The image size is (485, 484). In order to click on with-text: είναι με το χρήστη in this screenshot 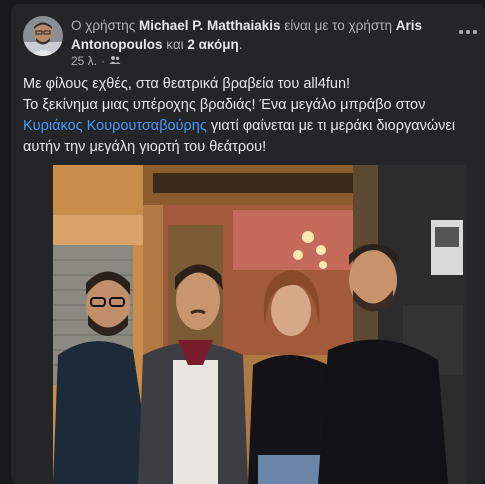, I will do `click(338, 25)`.